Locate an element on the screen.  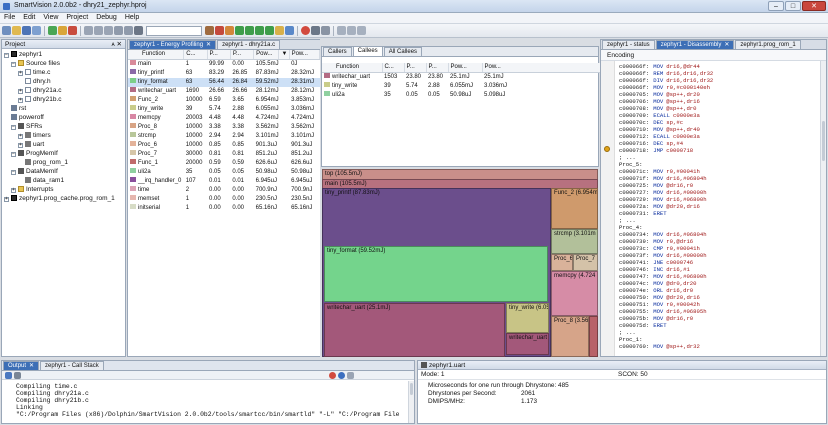
menu-debug: Debug is located at coordinates (106, 17).